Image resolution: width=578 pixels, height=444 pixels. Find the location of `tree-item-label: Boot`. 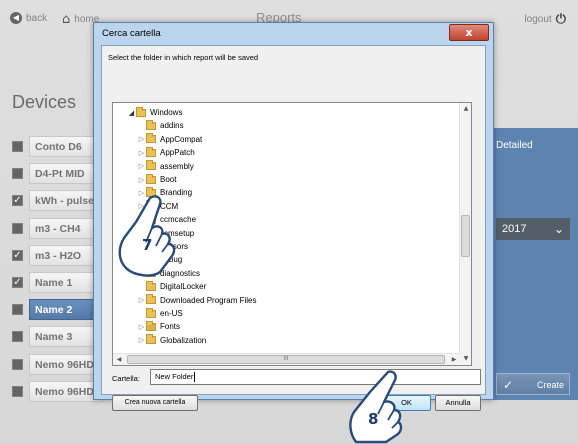

tree-item-label: Boot is located at coordinates (168, 179).